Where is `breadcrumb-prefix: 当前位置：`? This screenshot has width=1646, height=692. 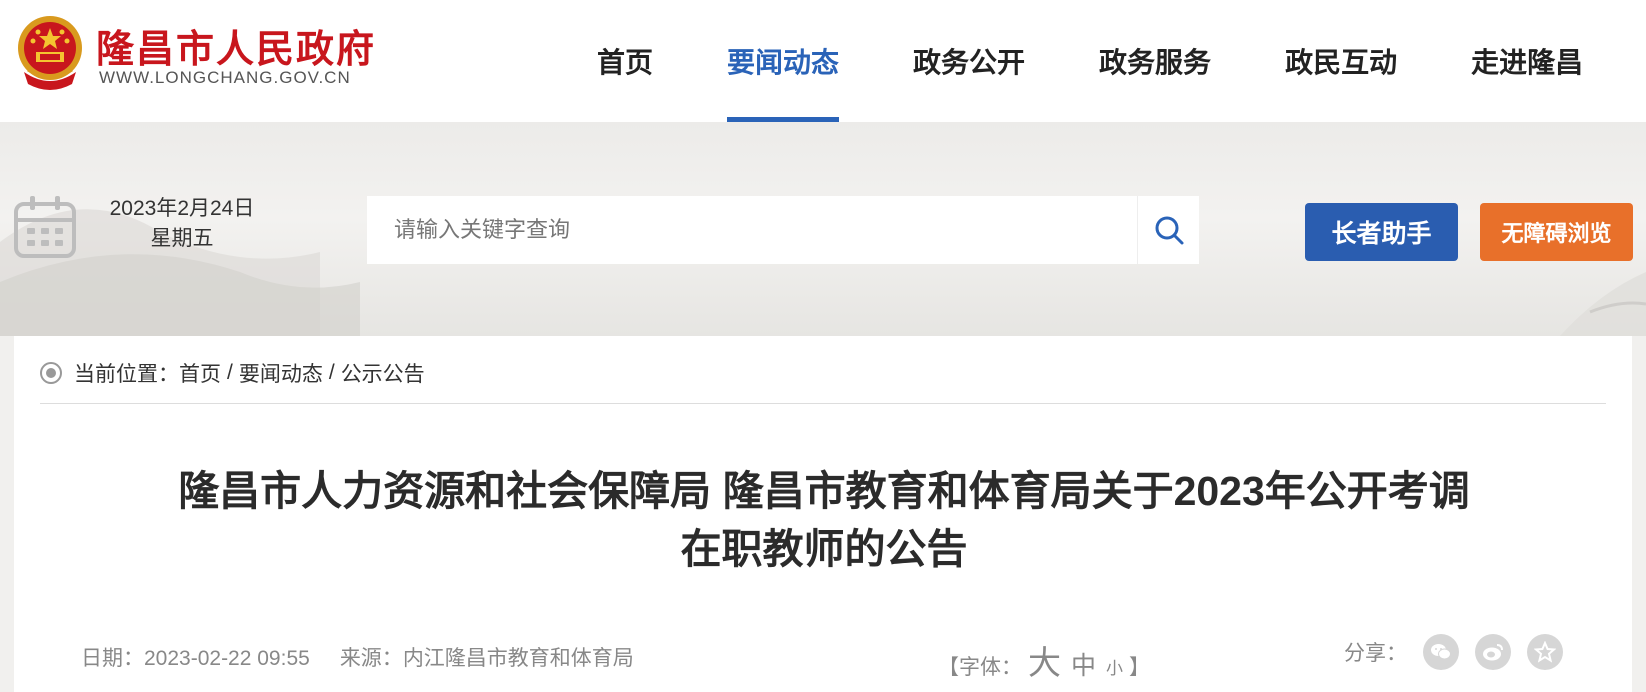 breadcrumb-prefix: 当前位置： is located at coordinates (126, 374).